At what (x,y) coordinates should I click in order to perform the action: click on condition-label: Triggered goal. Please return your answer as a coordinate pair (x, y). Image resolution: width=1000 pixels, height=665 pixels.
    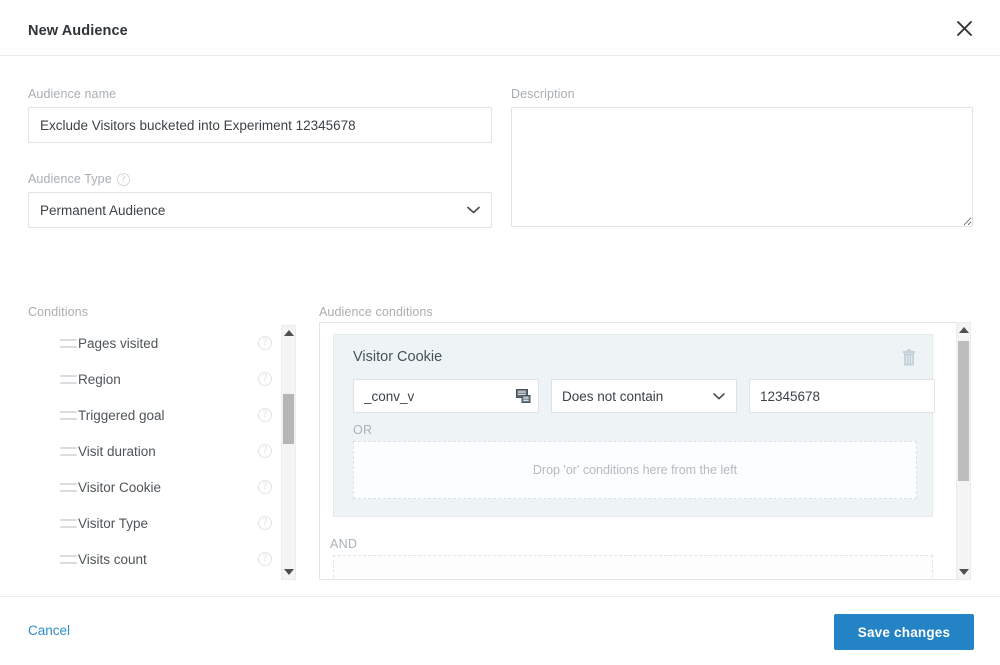
    Looking at the image, I should click on (121, 415).